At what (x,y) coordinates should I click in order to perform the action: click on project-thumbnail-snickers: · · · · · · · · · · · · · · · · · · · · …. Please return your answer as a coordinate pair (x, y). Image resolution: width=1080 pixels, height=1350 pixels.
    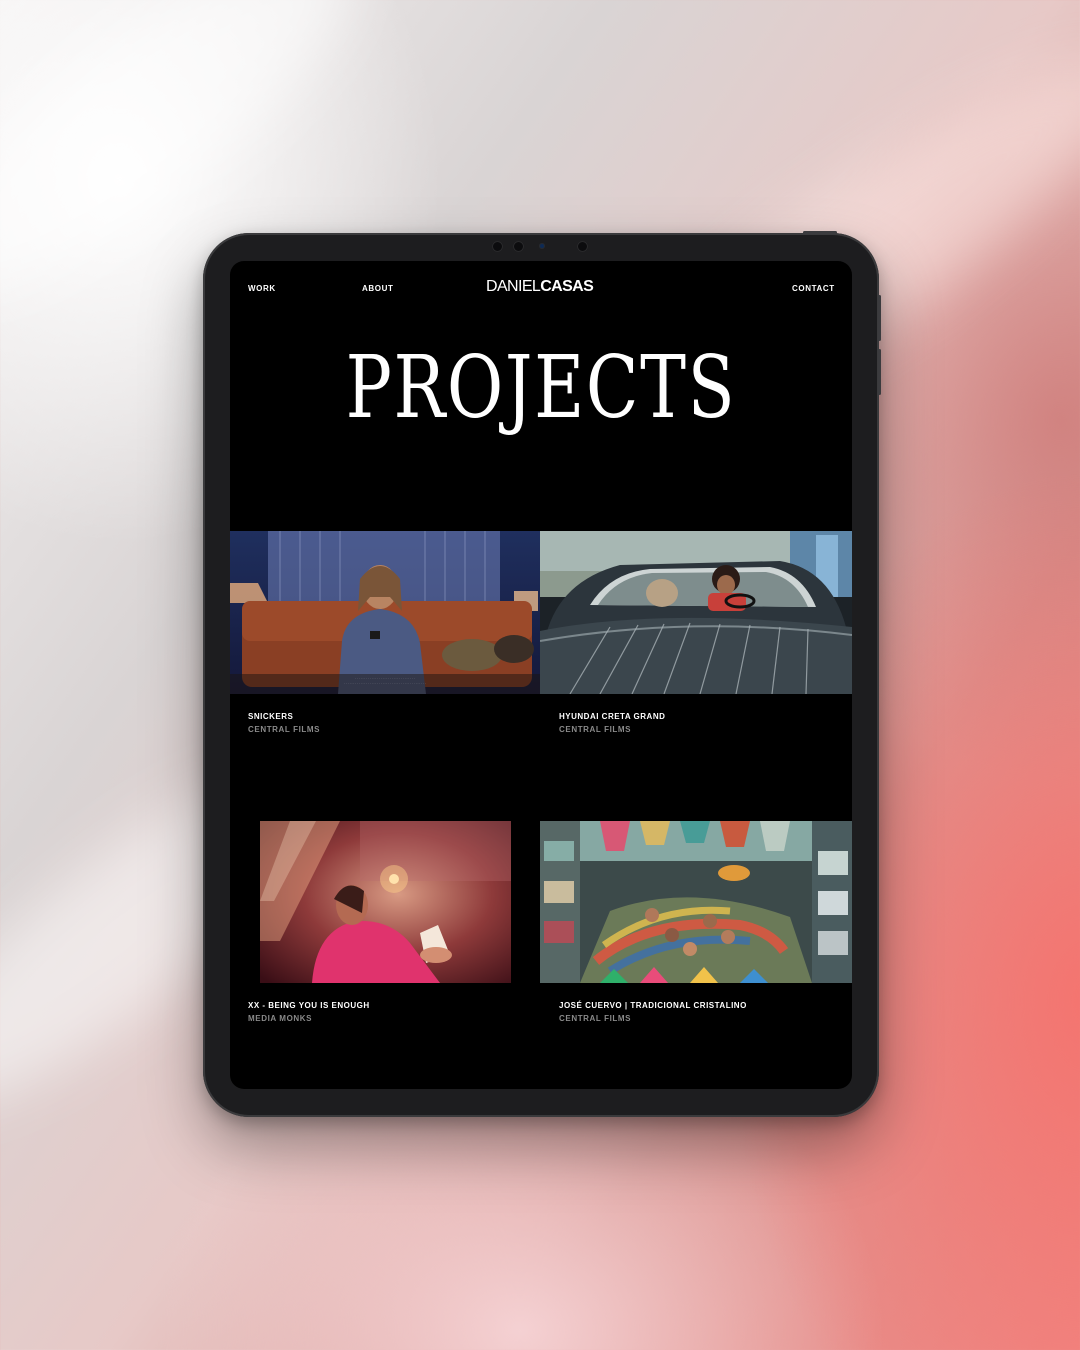
    Looking at the image, I should click on (385, 612).